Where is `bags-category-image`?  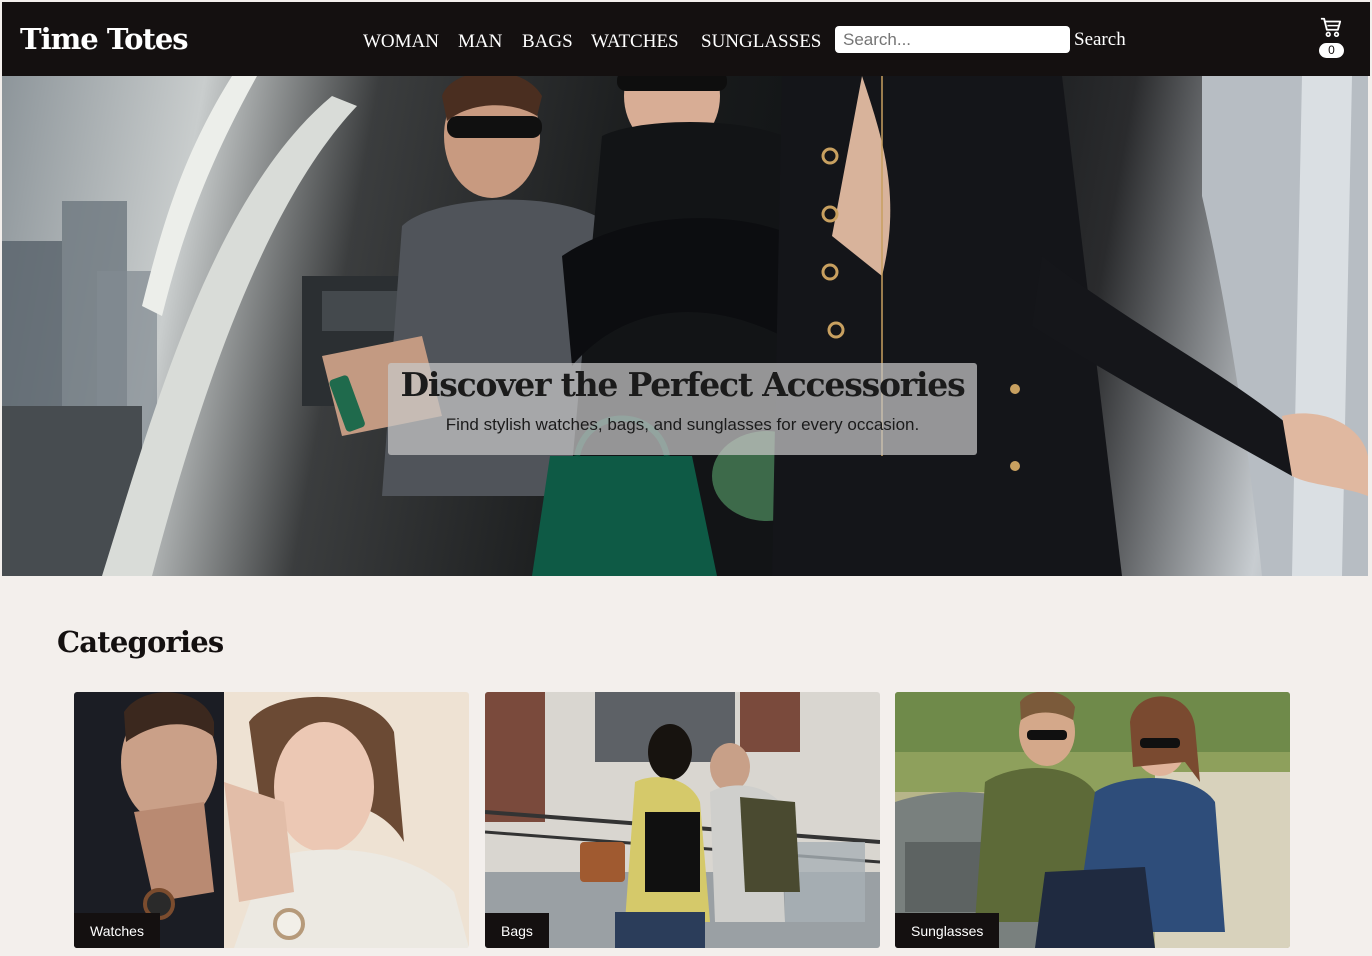
bags-category-image is located at coordinates (682, 820).